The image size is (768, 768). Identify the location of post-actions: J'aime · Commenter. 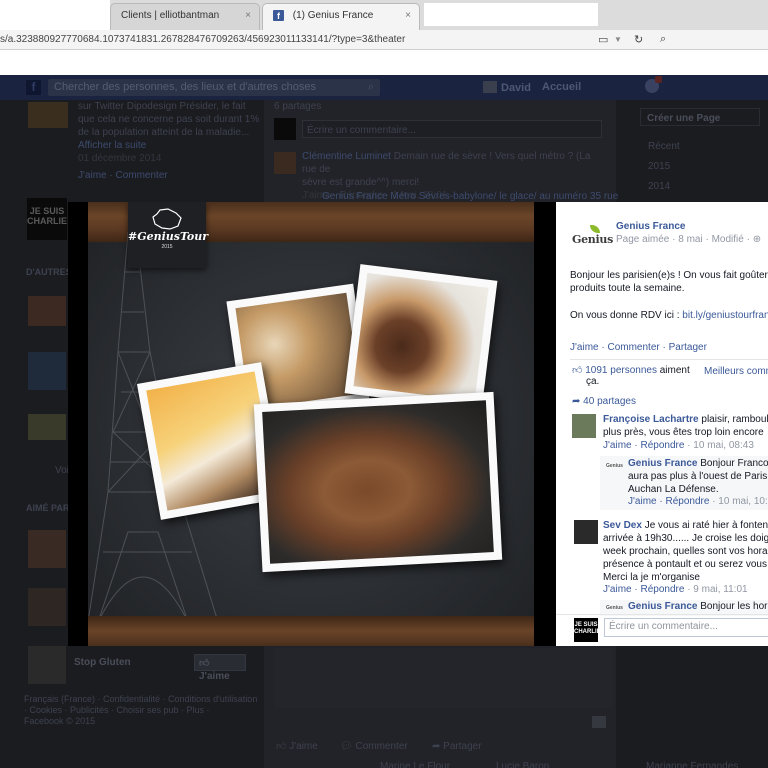
(168, 175).